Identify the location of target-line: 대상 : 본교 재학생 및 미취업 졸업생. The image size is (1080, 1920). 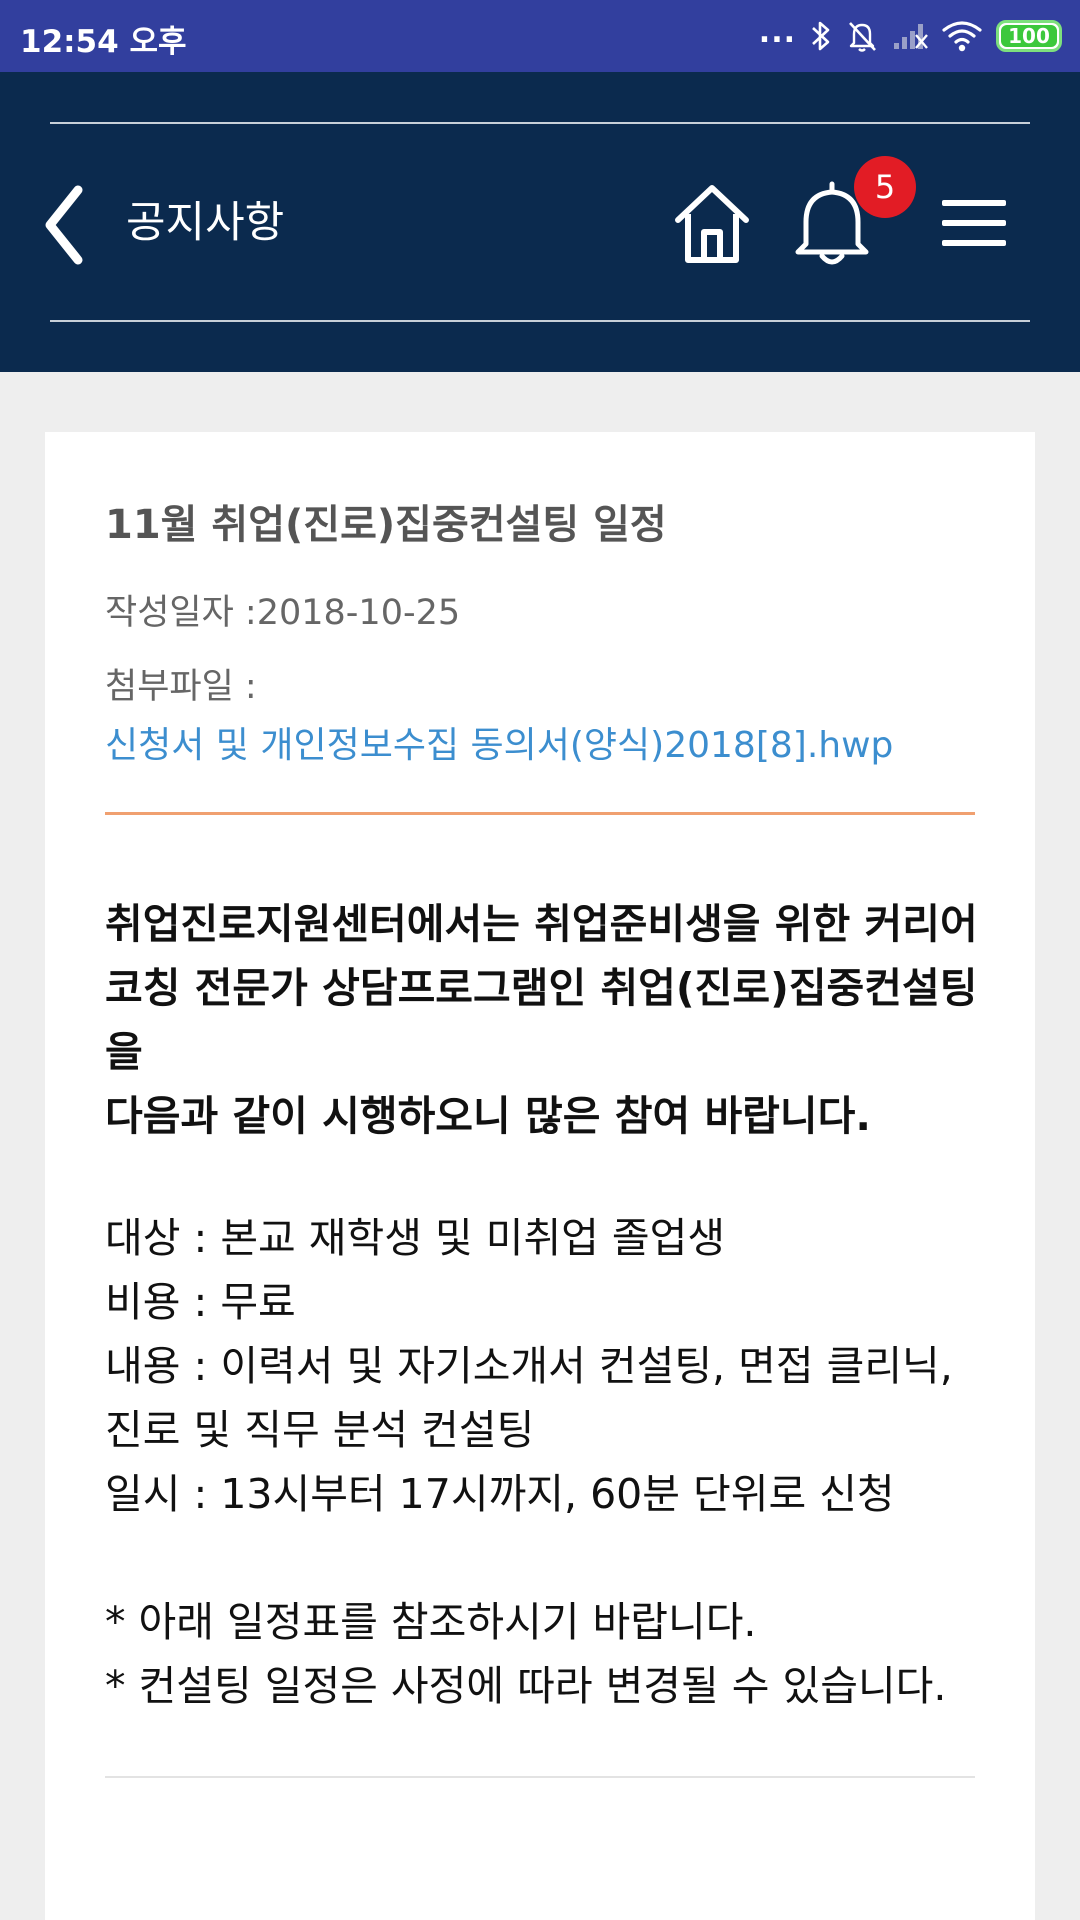
(415, 1238).